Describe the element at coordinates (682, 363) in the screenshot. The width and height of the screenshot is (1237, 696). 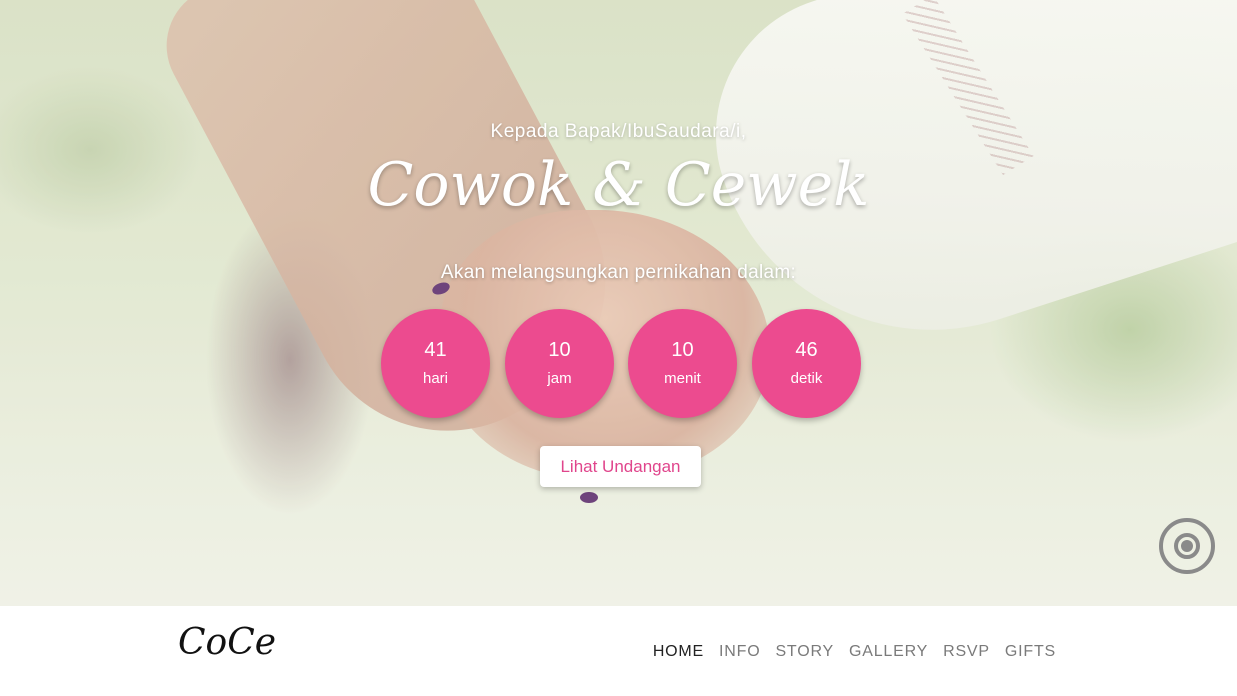
I see `countdown-minutes: 10 menit` at that location.